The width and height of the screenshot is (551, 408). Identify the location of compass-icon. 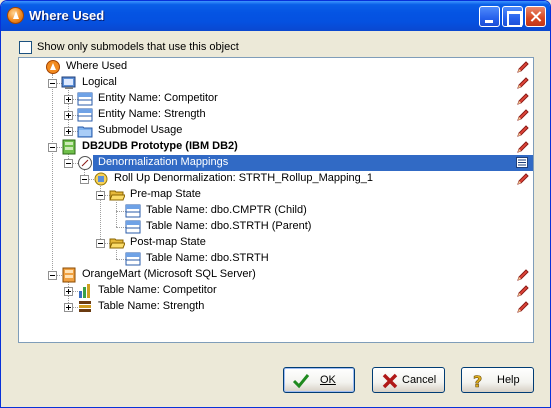
(85, 163).